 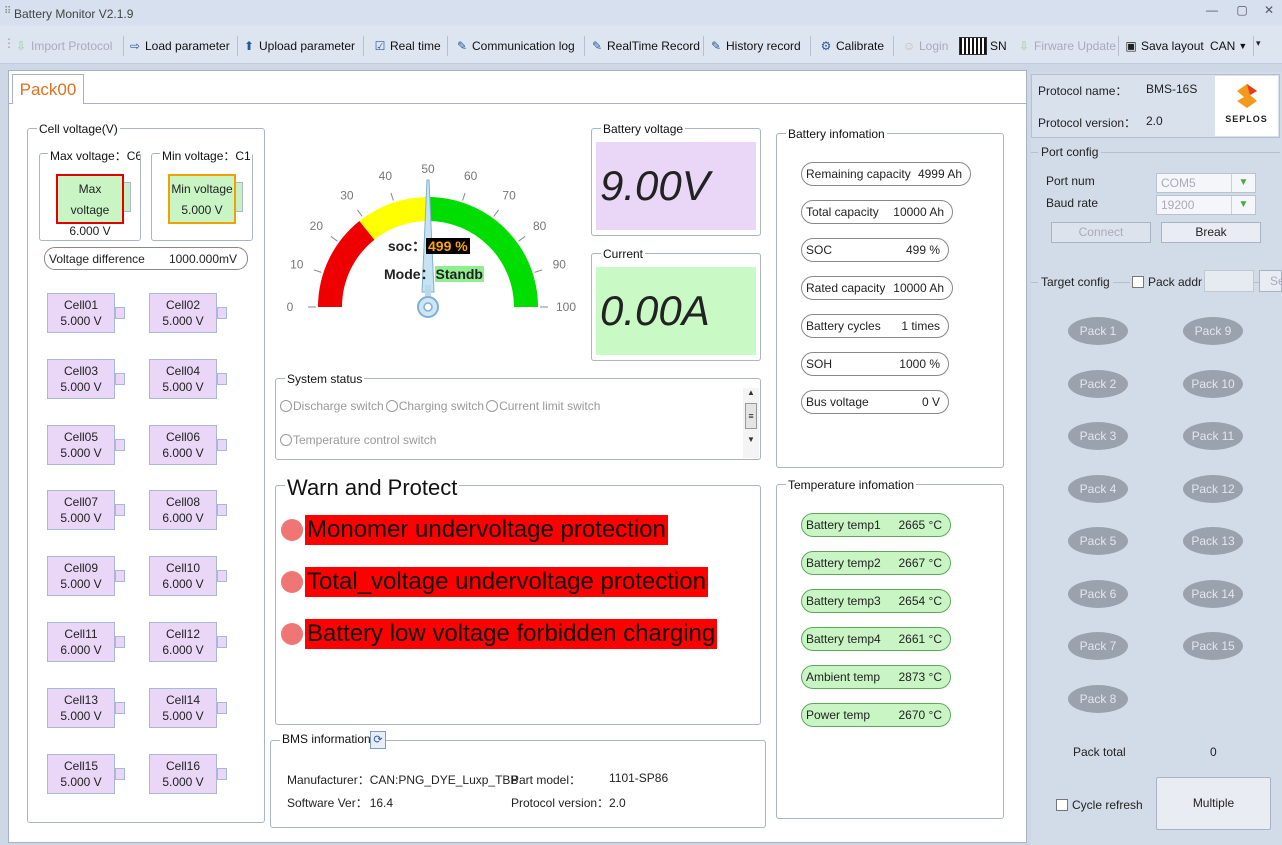 What do you see at coordinates (1099, 805) in the screenshot?
I see `cycle-refresh-checkbox: Cycle refresh` at bounding box center [1099, 805].